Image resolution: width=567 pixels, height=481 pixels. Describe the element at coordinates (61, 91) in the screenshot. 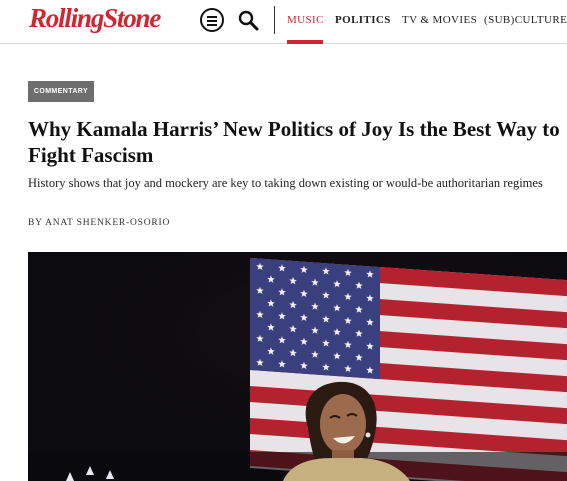

I see `category-badge: COMMENTARY` at that location.